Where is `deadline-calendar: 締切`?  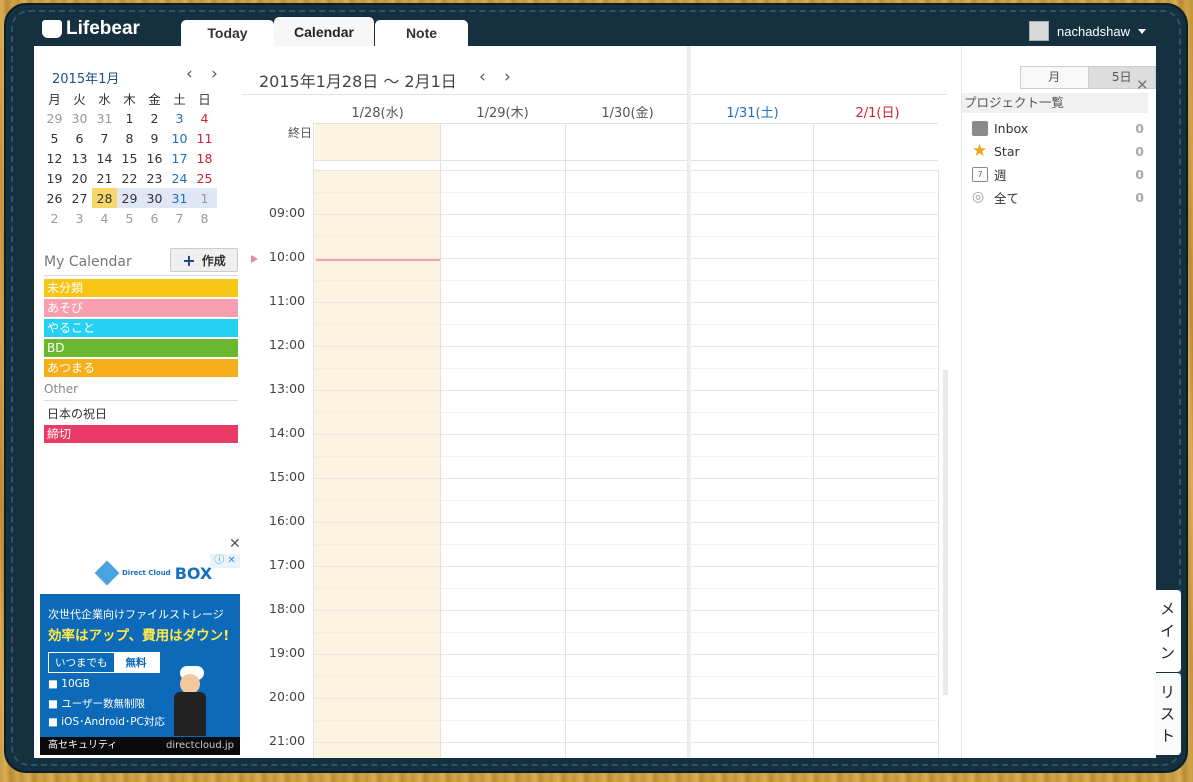 deadline-calendar: 締切 is located at coordinates (141, 434).